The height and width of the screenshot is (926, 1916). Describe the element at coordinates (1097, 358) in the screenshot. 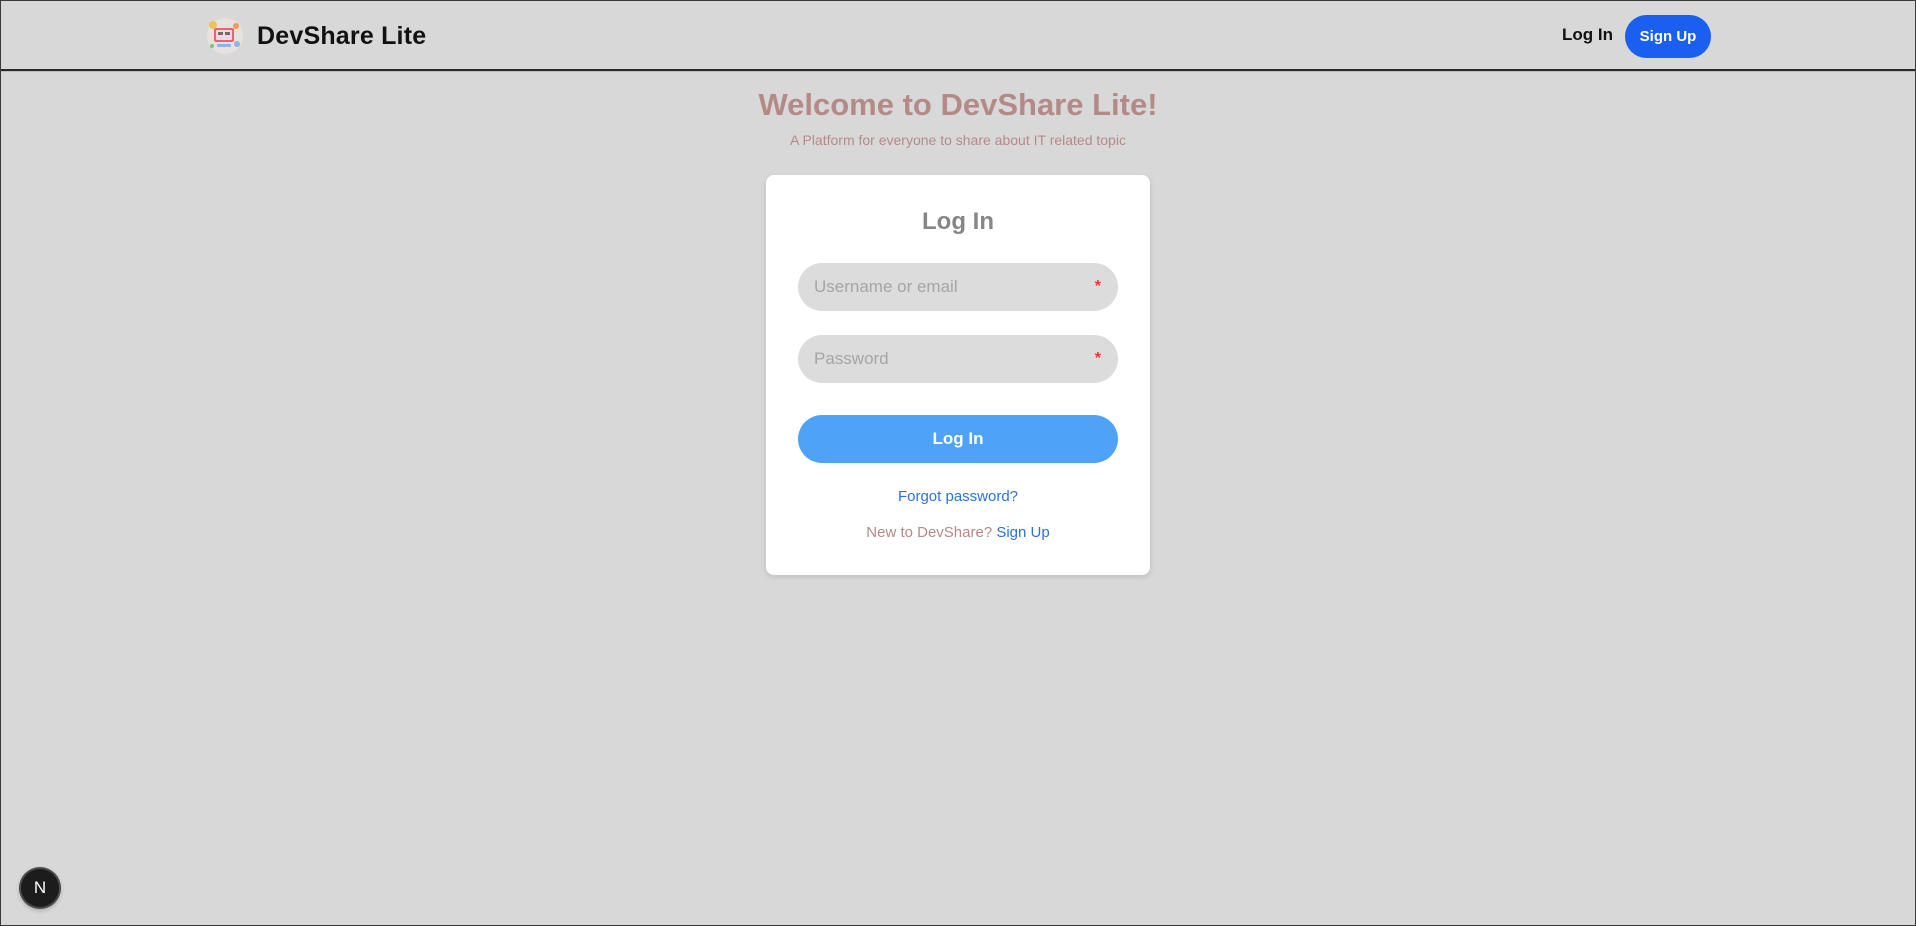

I see `password-required-marker: *` at that location.